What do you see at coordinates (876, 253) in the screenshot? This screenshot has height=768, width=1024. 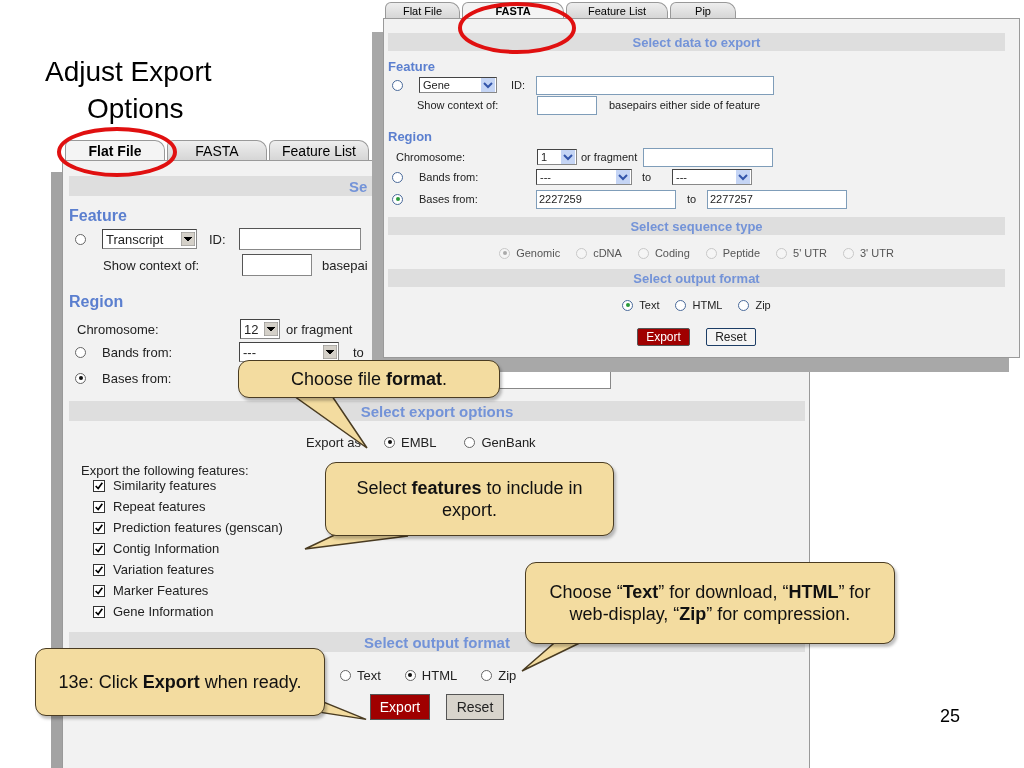 I see `radio-label: 3' UTR` at bounding box center [876, 253].